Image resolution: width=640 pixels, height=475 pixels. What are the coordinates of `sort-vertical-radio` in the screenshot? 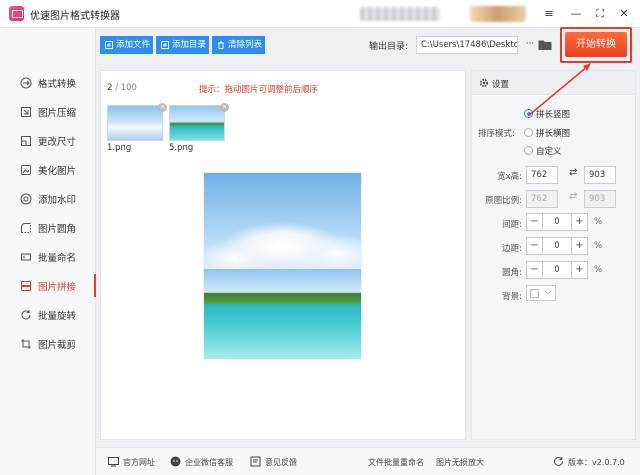 It's located at (528, 113).